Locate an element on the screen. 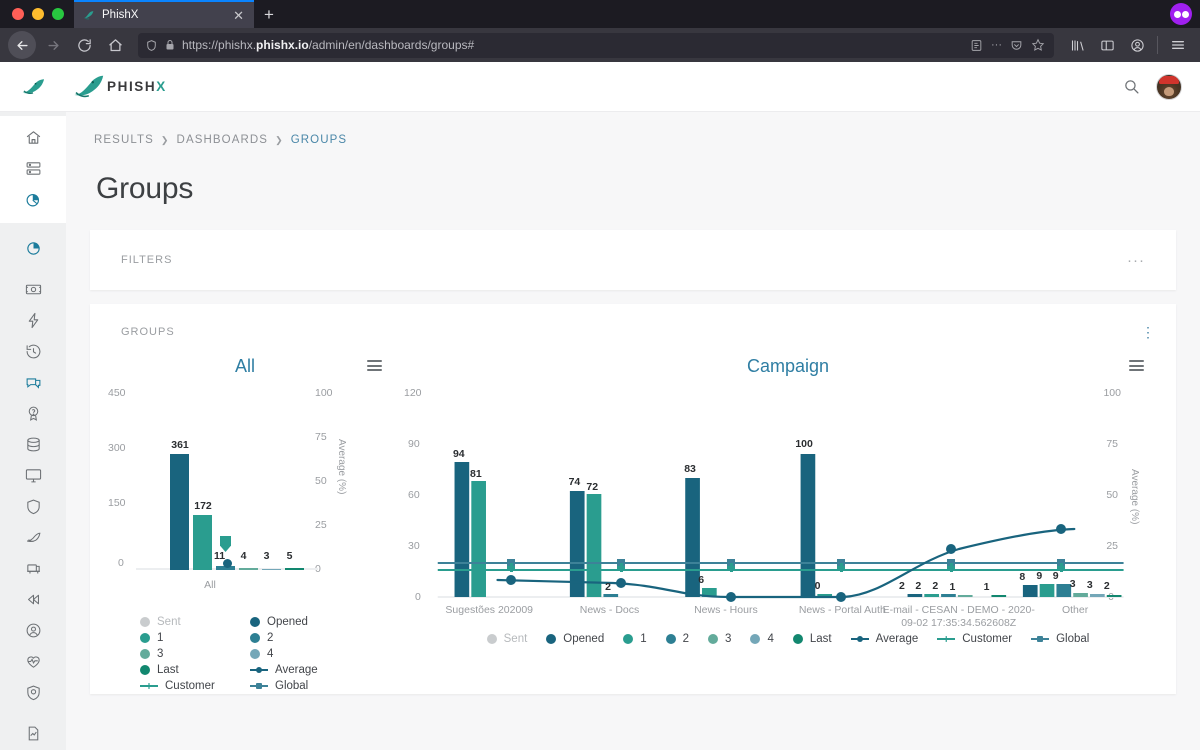 The height and width of the screenshot is (750, 1200). sidebar-item-health is located at coordinates (33, 661).